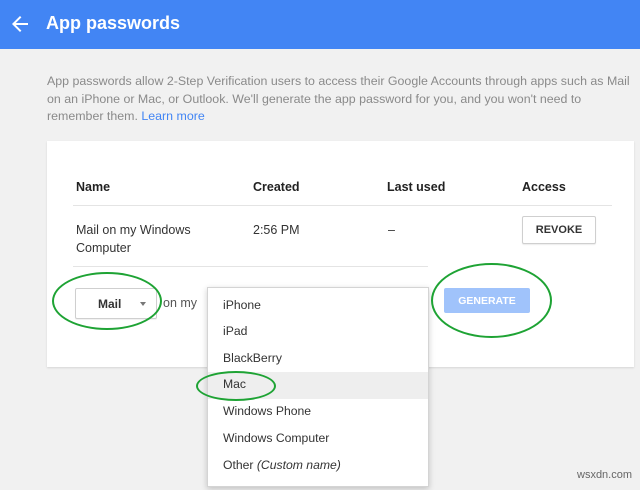  What do you see at coordinates (133, 230) in the screenshot?
I see `row-name-line1: Mail on my Windows` at bounding box center [133, 230].